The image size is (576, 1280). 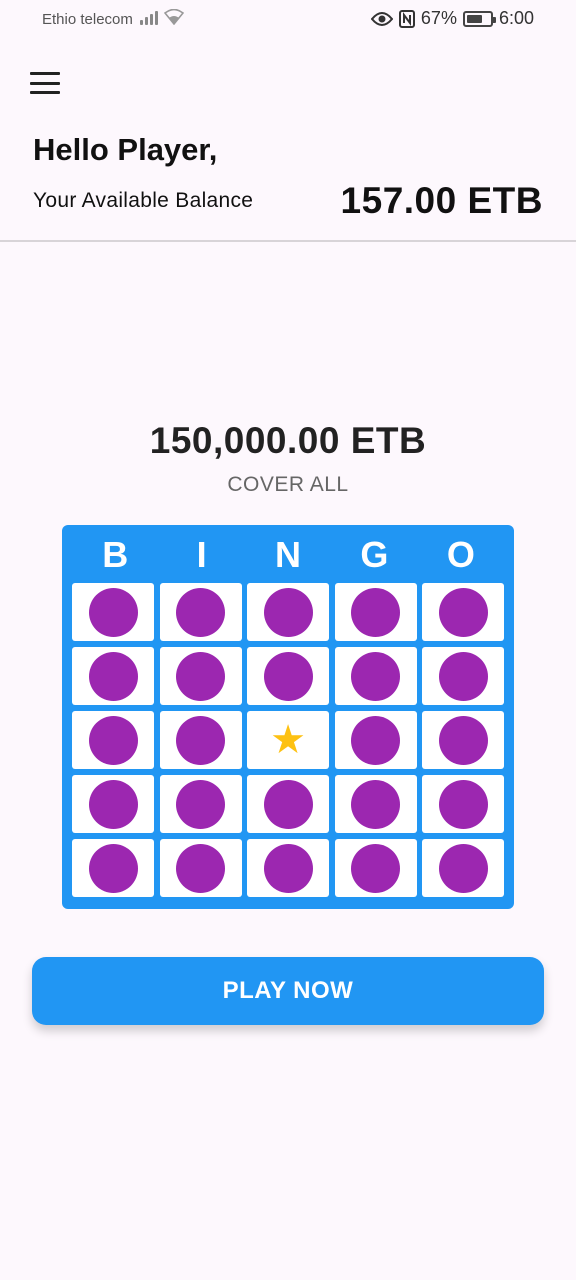 What do you see at coordinates (162, 17) in the screenshot?
I see `network-indicators` at bounding box center [162, 17].